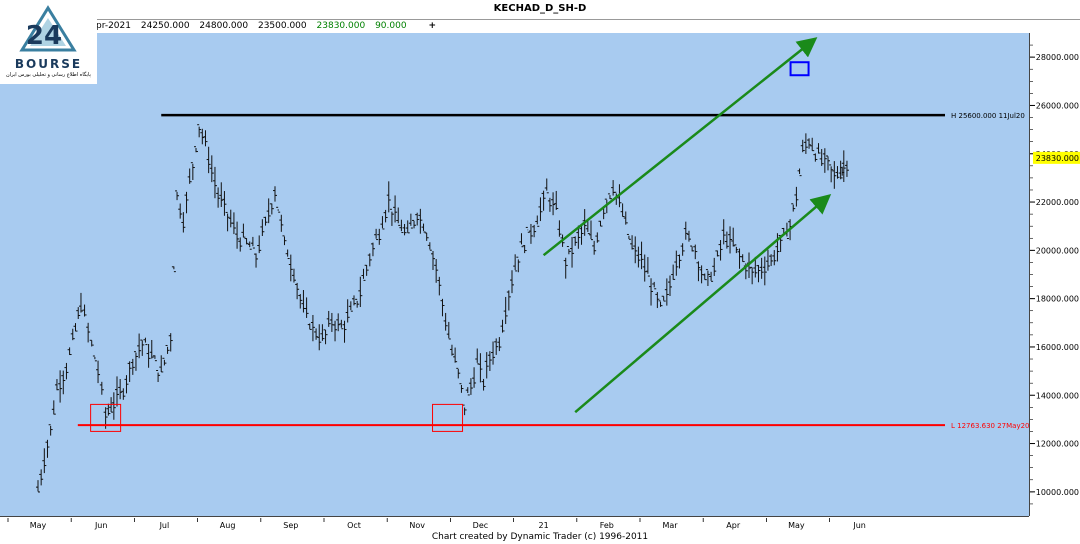  Describe the element at coordinates (1057, 57) in the screenshot. I see `y-tick-label: 28000.000` at that location.